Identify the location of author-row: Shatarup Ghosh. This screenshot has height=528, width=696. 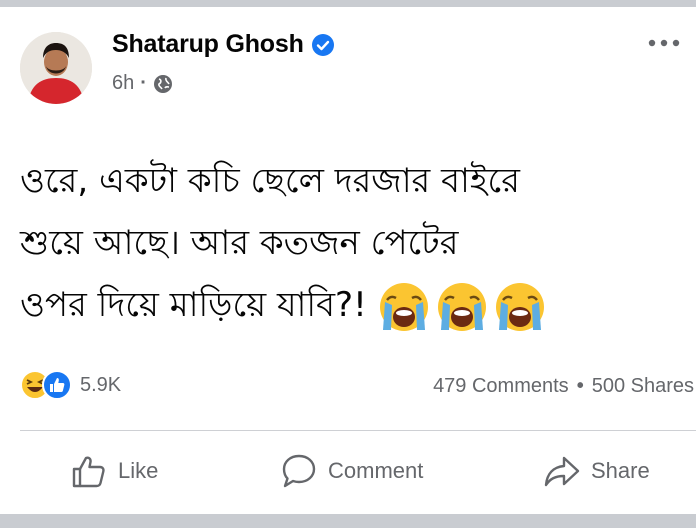
(223, 44).